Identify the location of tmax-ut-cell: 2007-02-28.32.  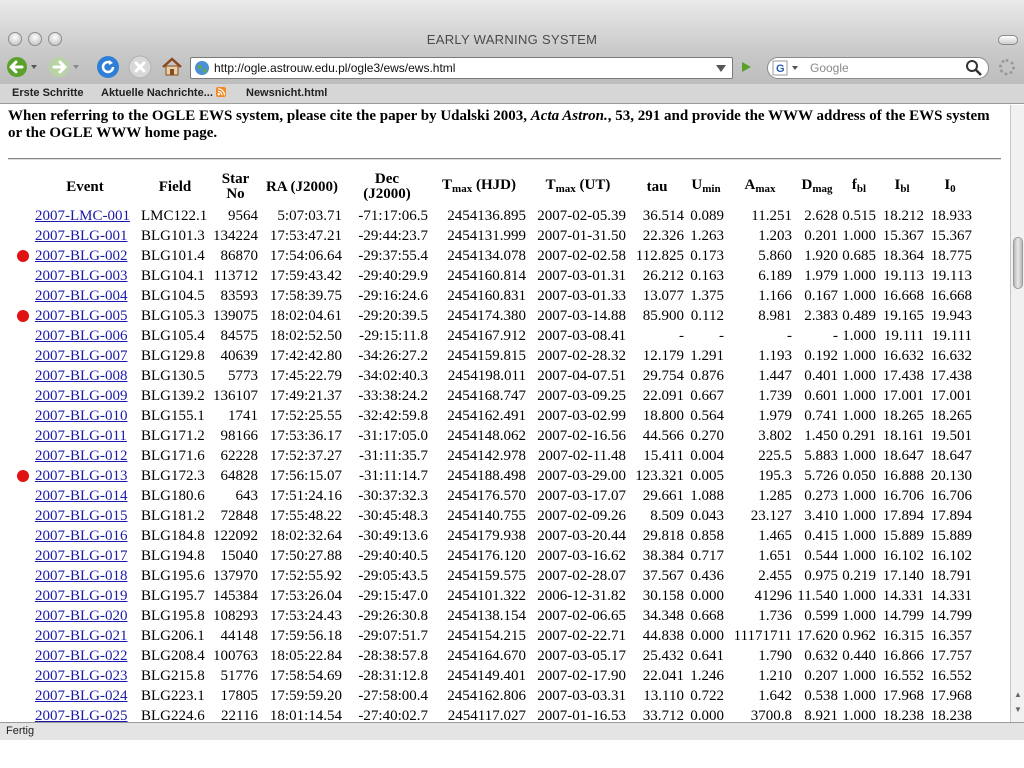
(581, 356).